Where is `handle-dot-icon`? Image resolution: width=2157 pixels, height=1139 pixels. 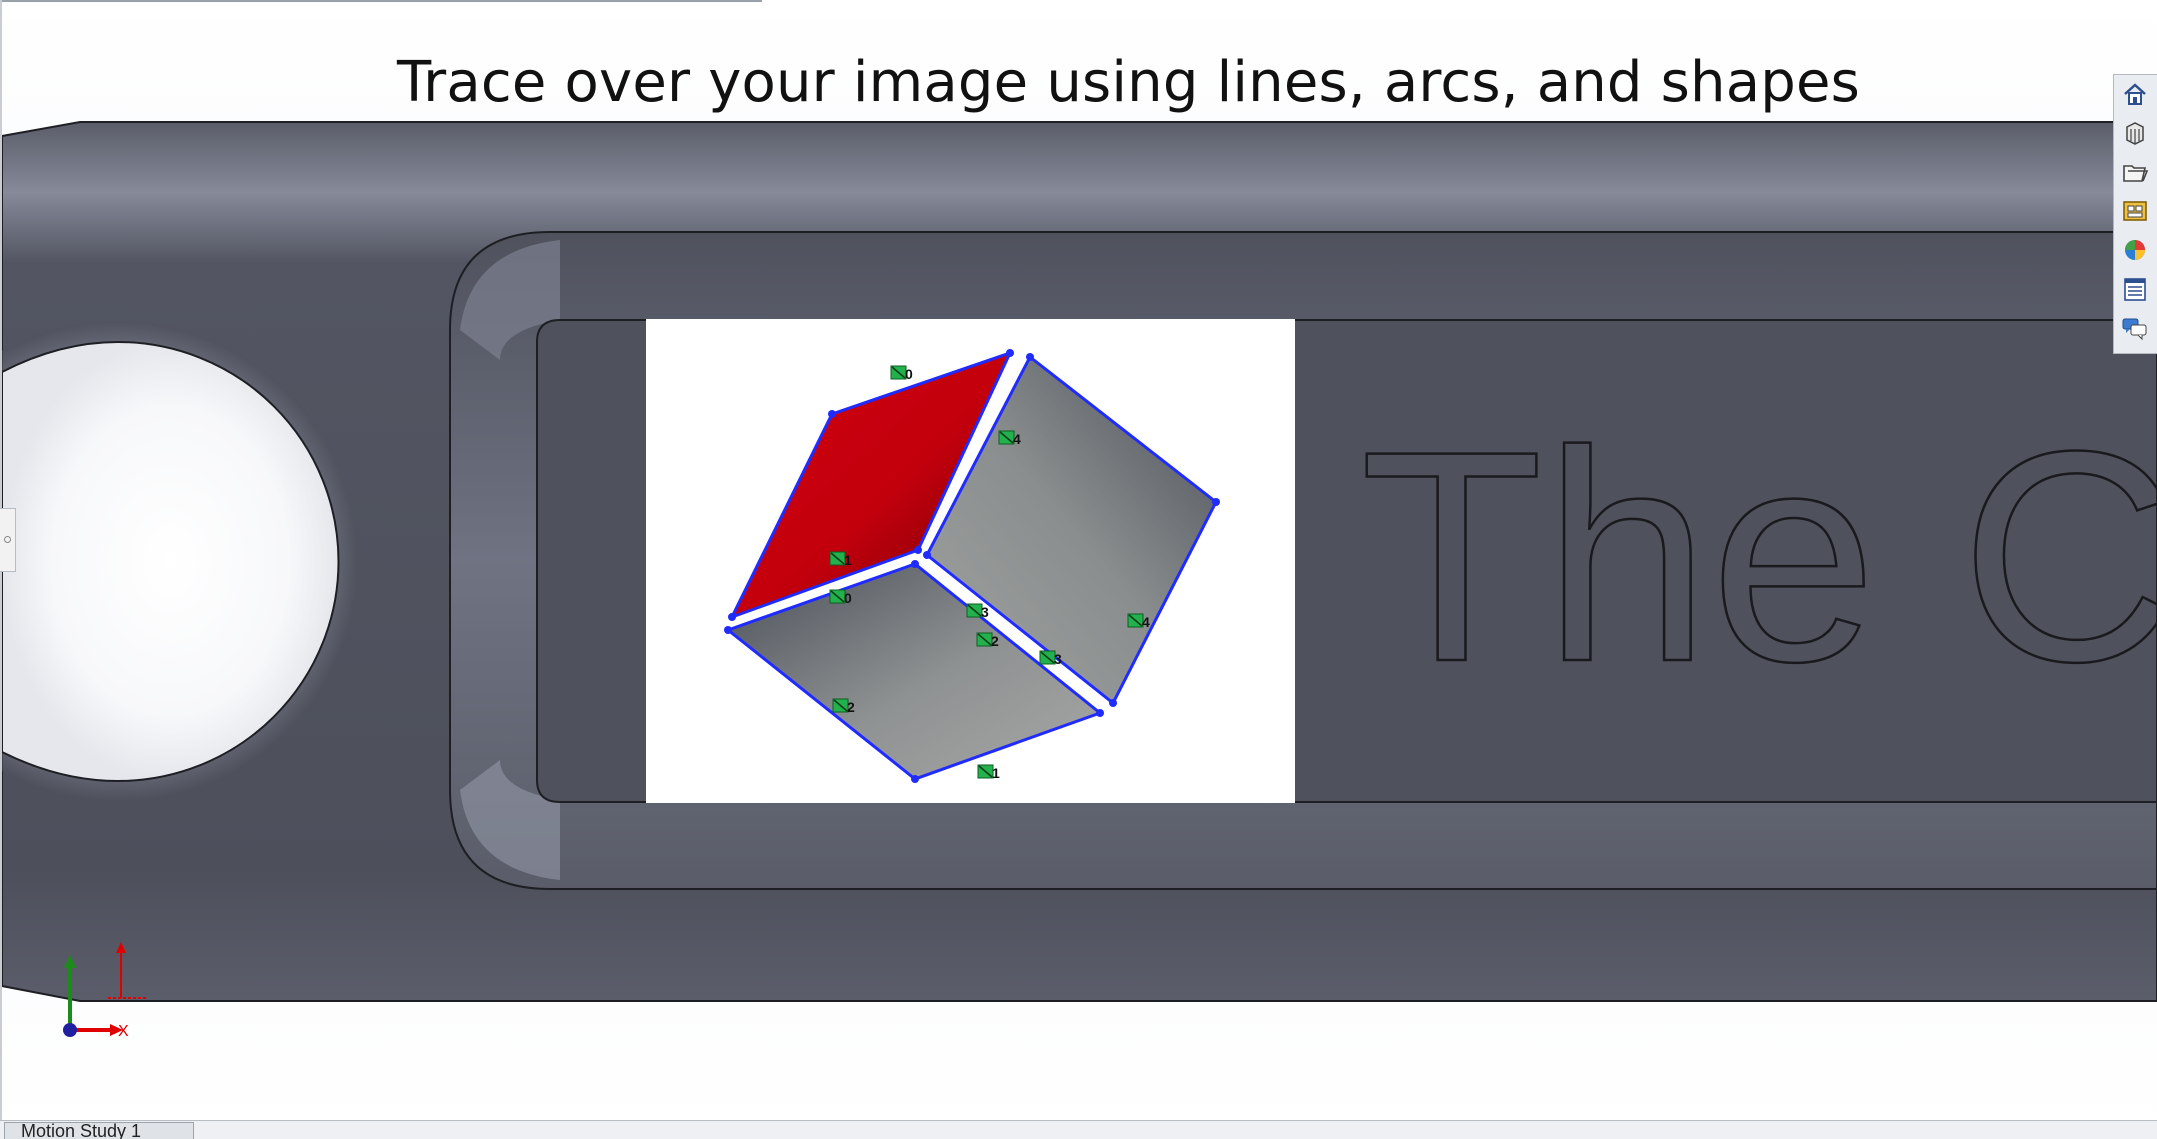
handle-dot-icon is located at coordinates (7, 539).